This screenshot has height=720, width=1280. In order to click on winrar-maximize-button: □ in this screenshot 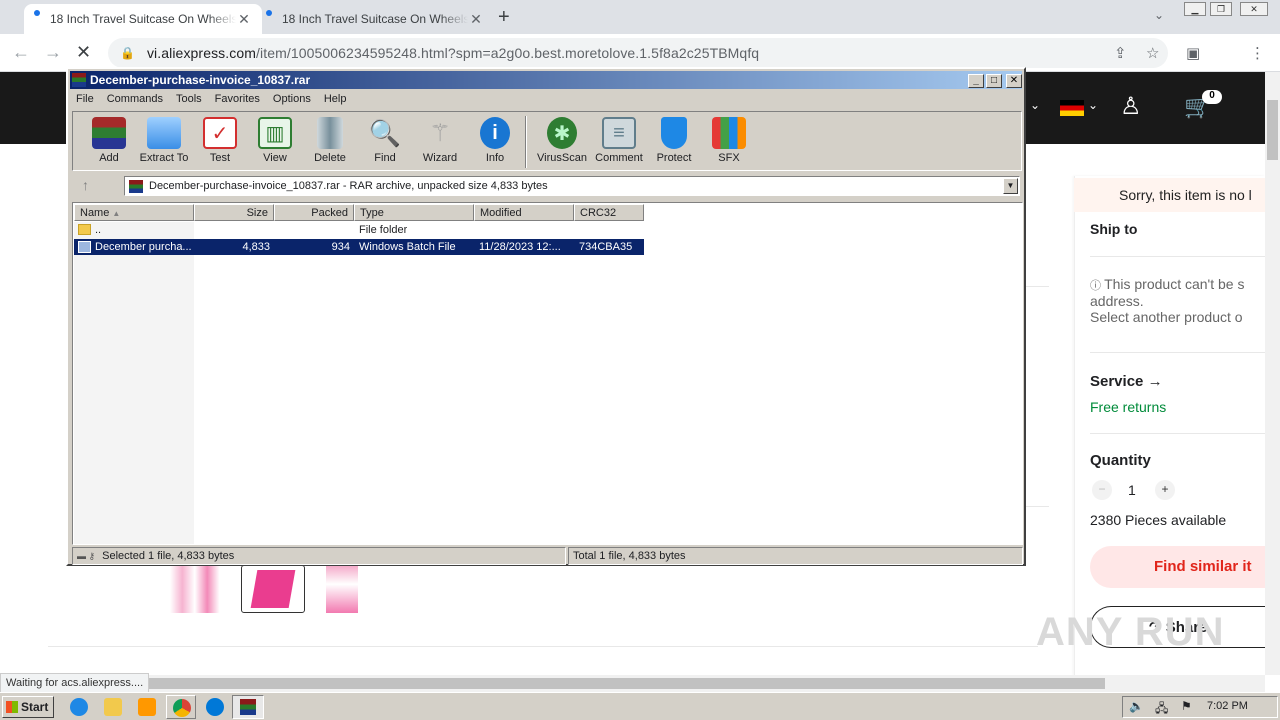, I will do `click(994, 81)`.